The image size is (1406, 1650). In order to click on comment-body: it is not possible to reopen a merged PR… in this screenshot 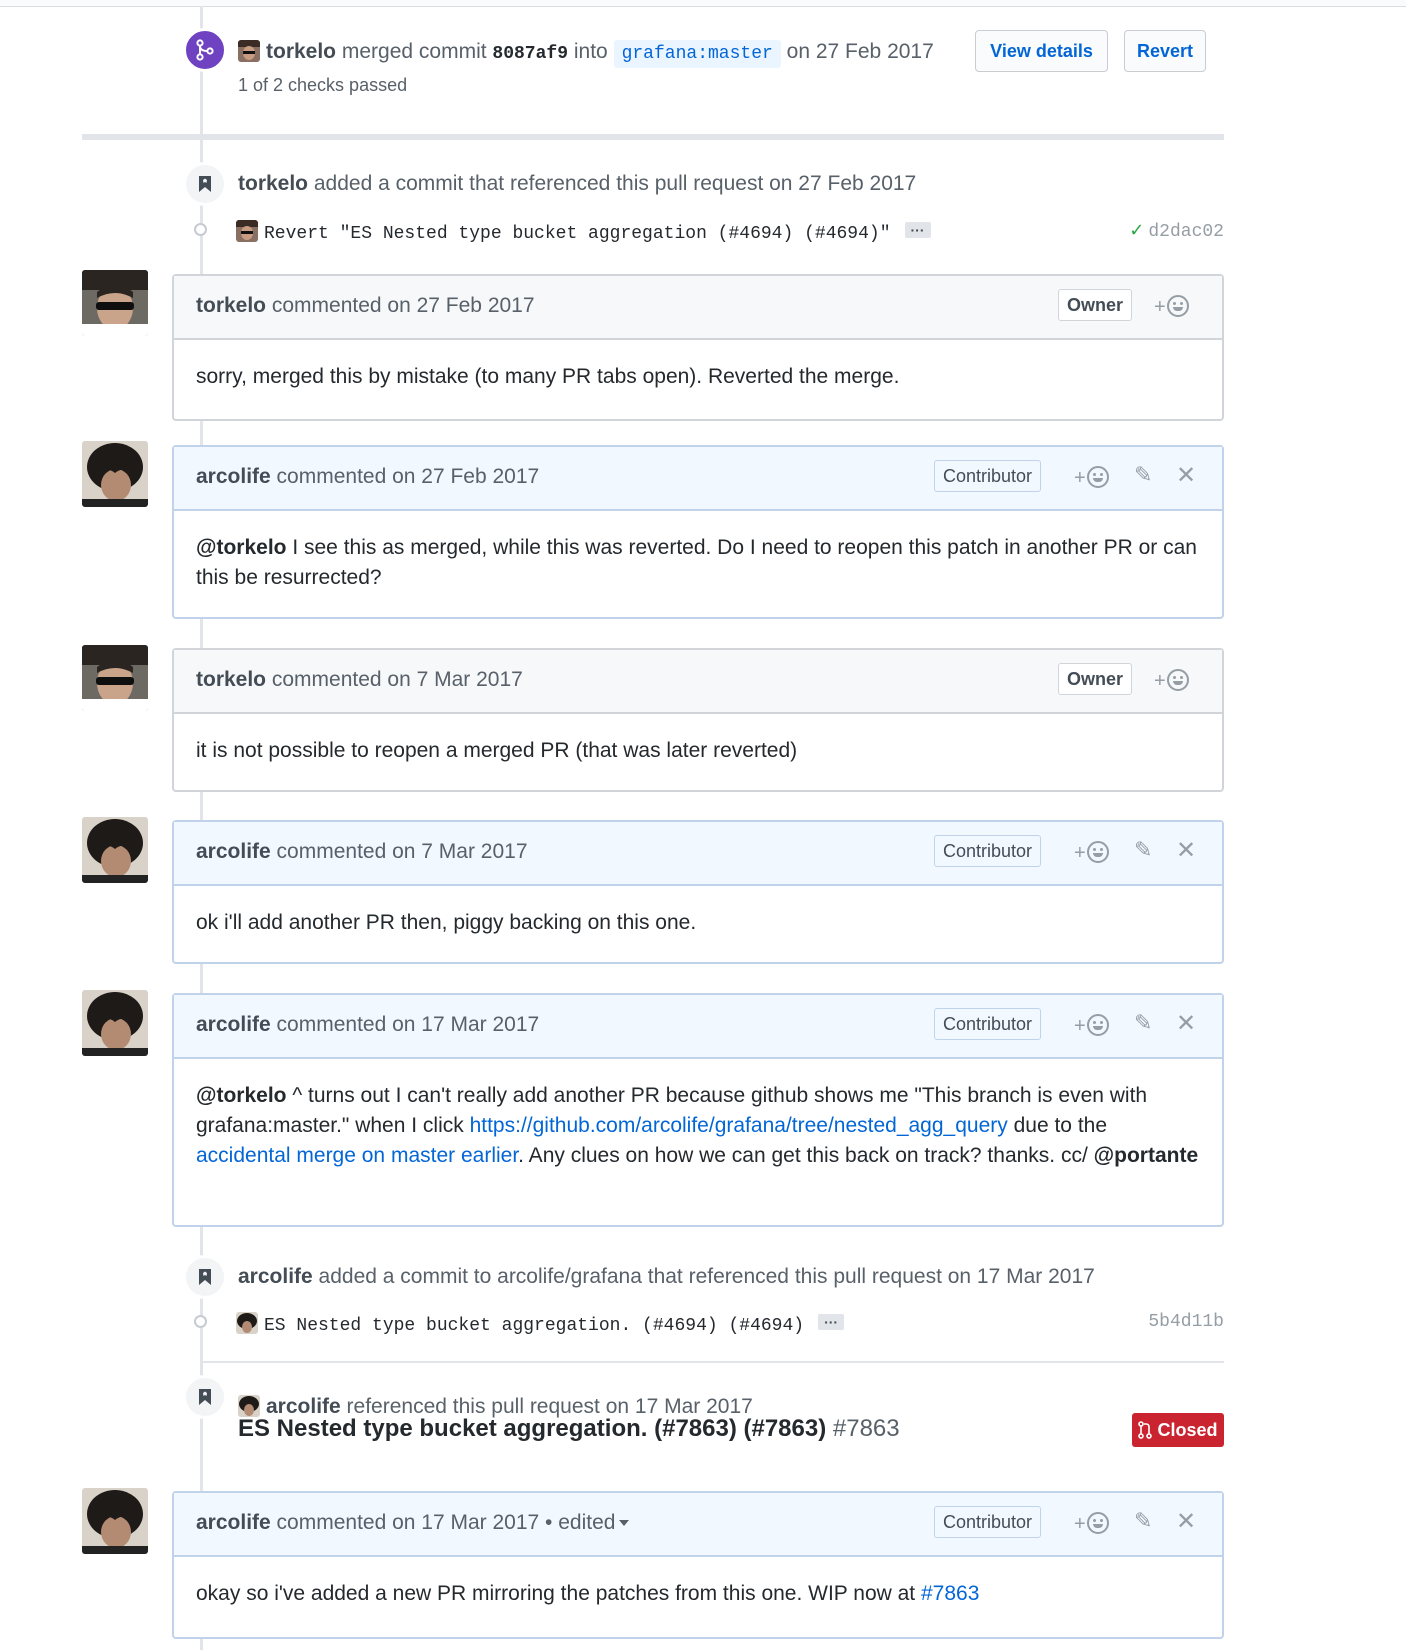, I will do `click(497, 750)`.